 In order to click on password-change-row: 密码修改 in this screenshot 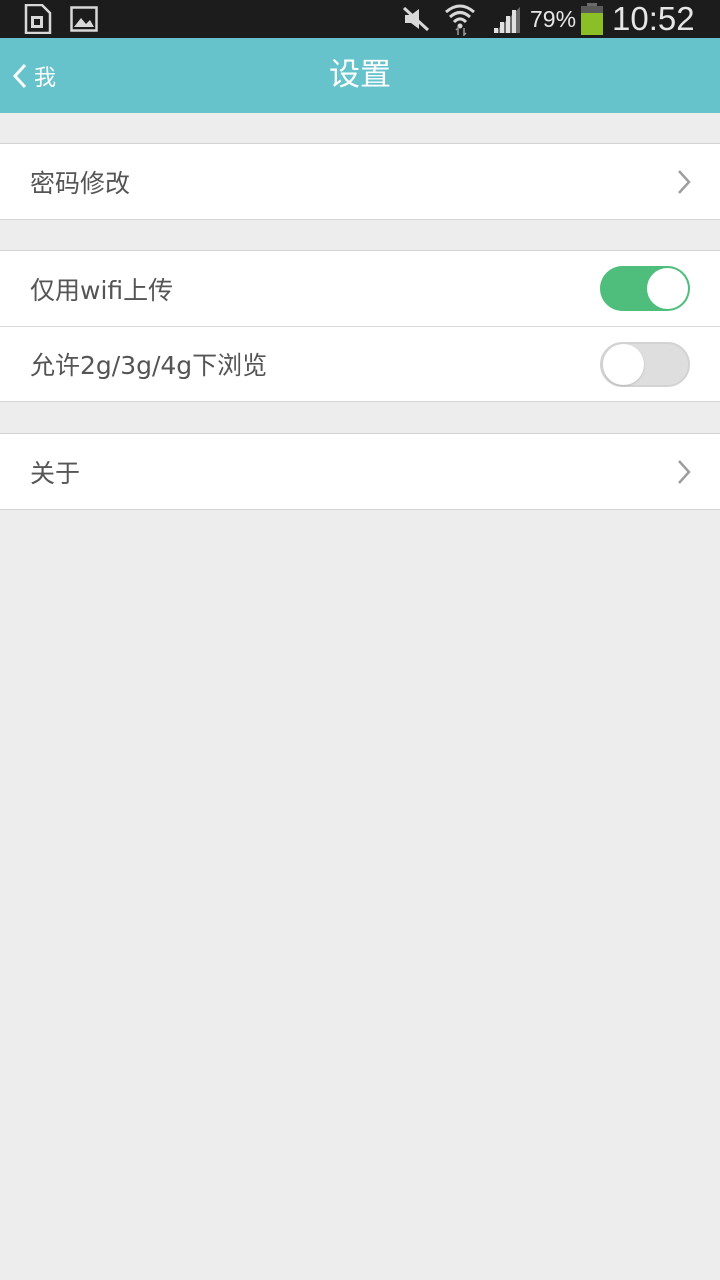, I will do `click(360, 181)`.